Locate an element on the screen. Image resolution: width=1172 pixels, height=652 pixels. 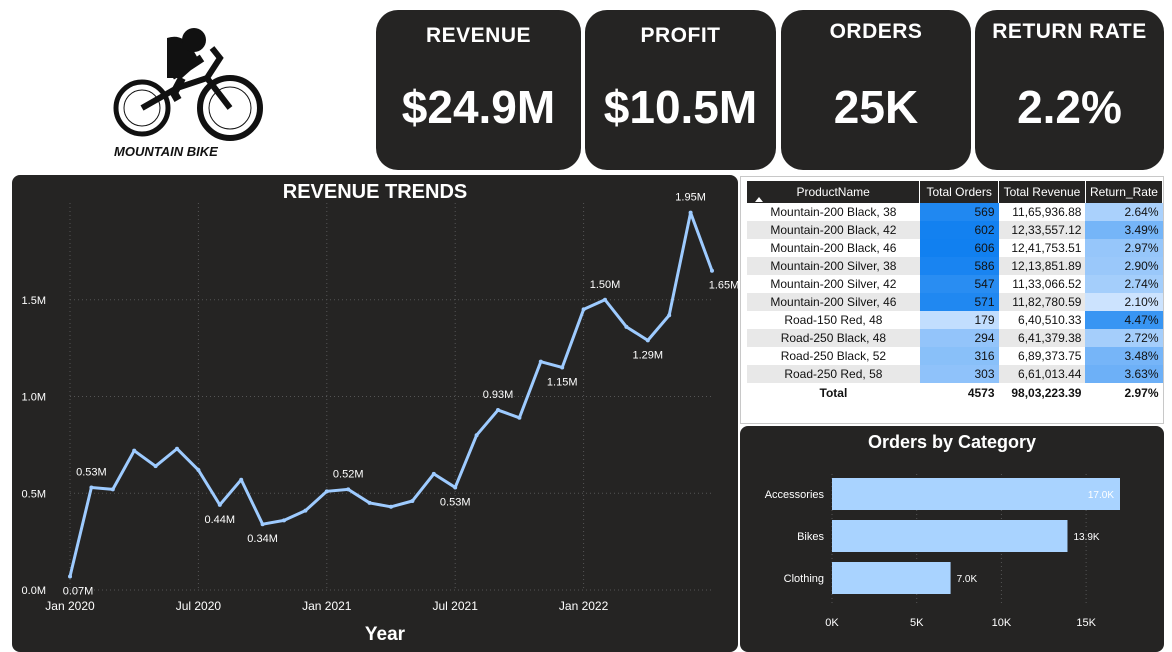
cell-total-revenue: 6,41,379.38 is located at coordinates (1042, 338).